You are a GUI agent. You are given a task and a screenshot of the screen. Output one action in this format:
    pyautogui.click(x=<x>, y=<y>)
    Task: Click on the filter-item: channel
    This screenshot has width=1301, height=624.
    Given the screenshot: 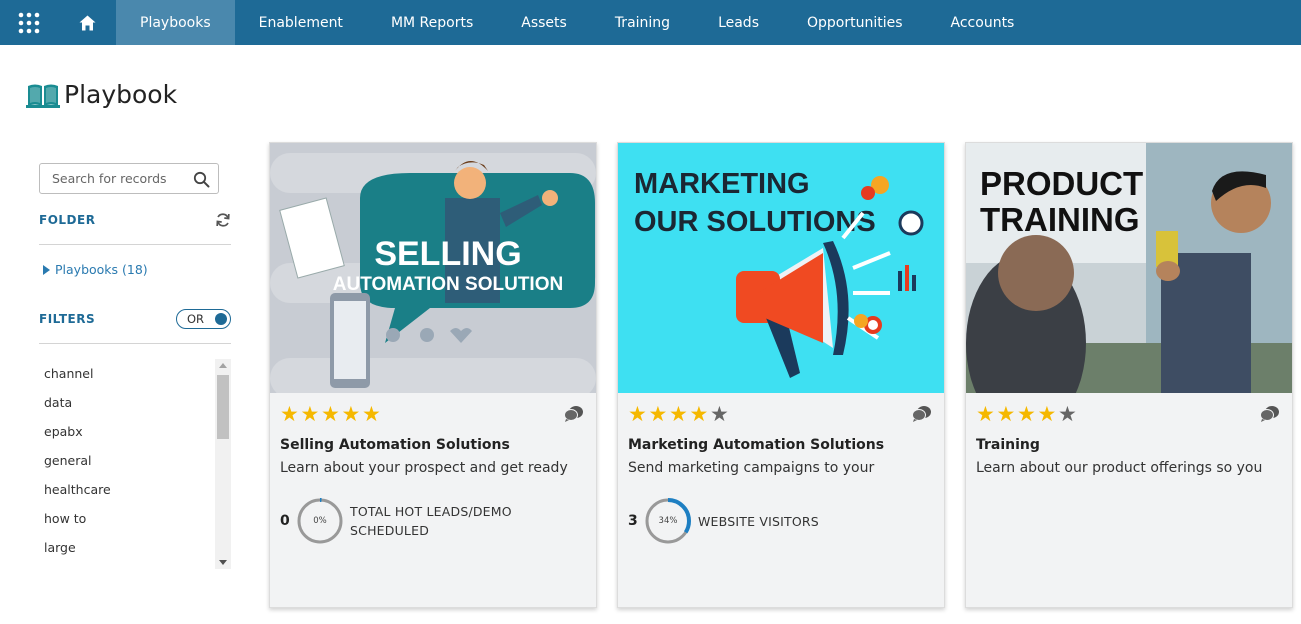 What is the action you would take?
    pyautogui.click(x=135, y=373)
    